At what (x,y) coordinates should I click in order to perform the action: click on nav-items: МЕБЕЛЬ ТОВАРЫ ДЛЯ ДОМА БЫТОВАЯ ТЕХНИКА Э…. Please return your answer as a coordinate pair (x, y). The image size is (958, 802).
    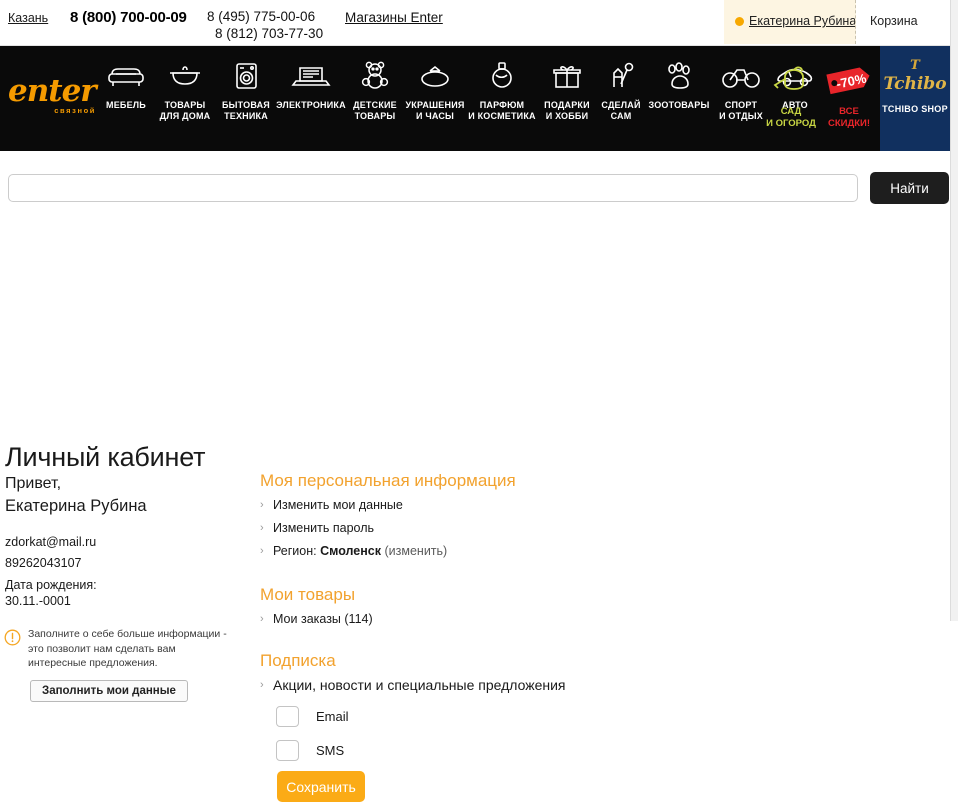
    Looking at the image, I should click on (455, 98).